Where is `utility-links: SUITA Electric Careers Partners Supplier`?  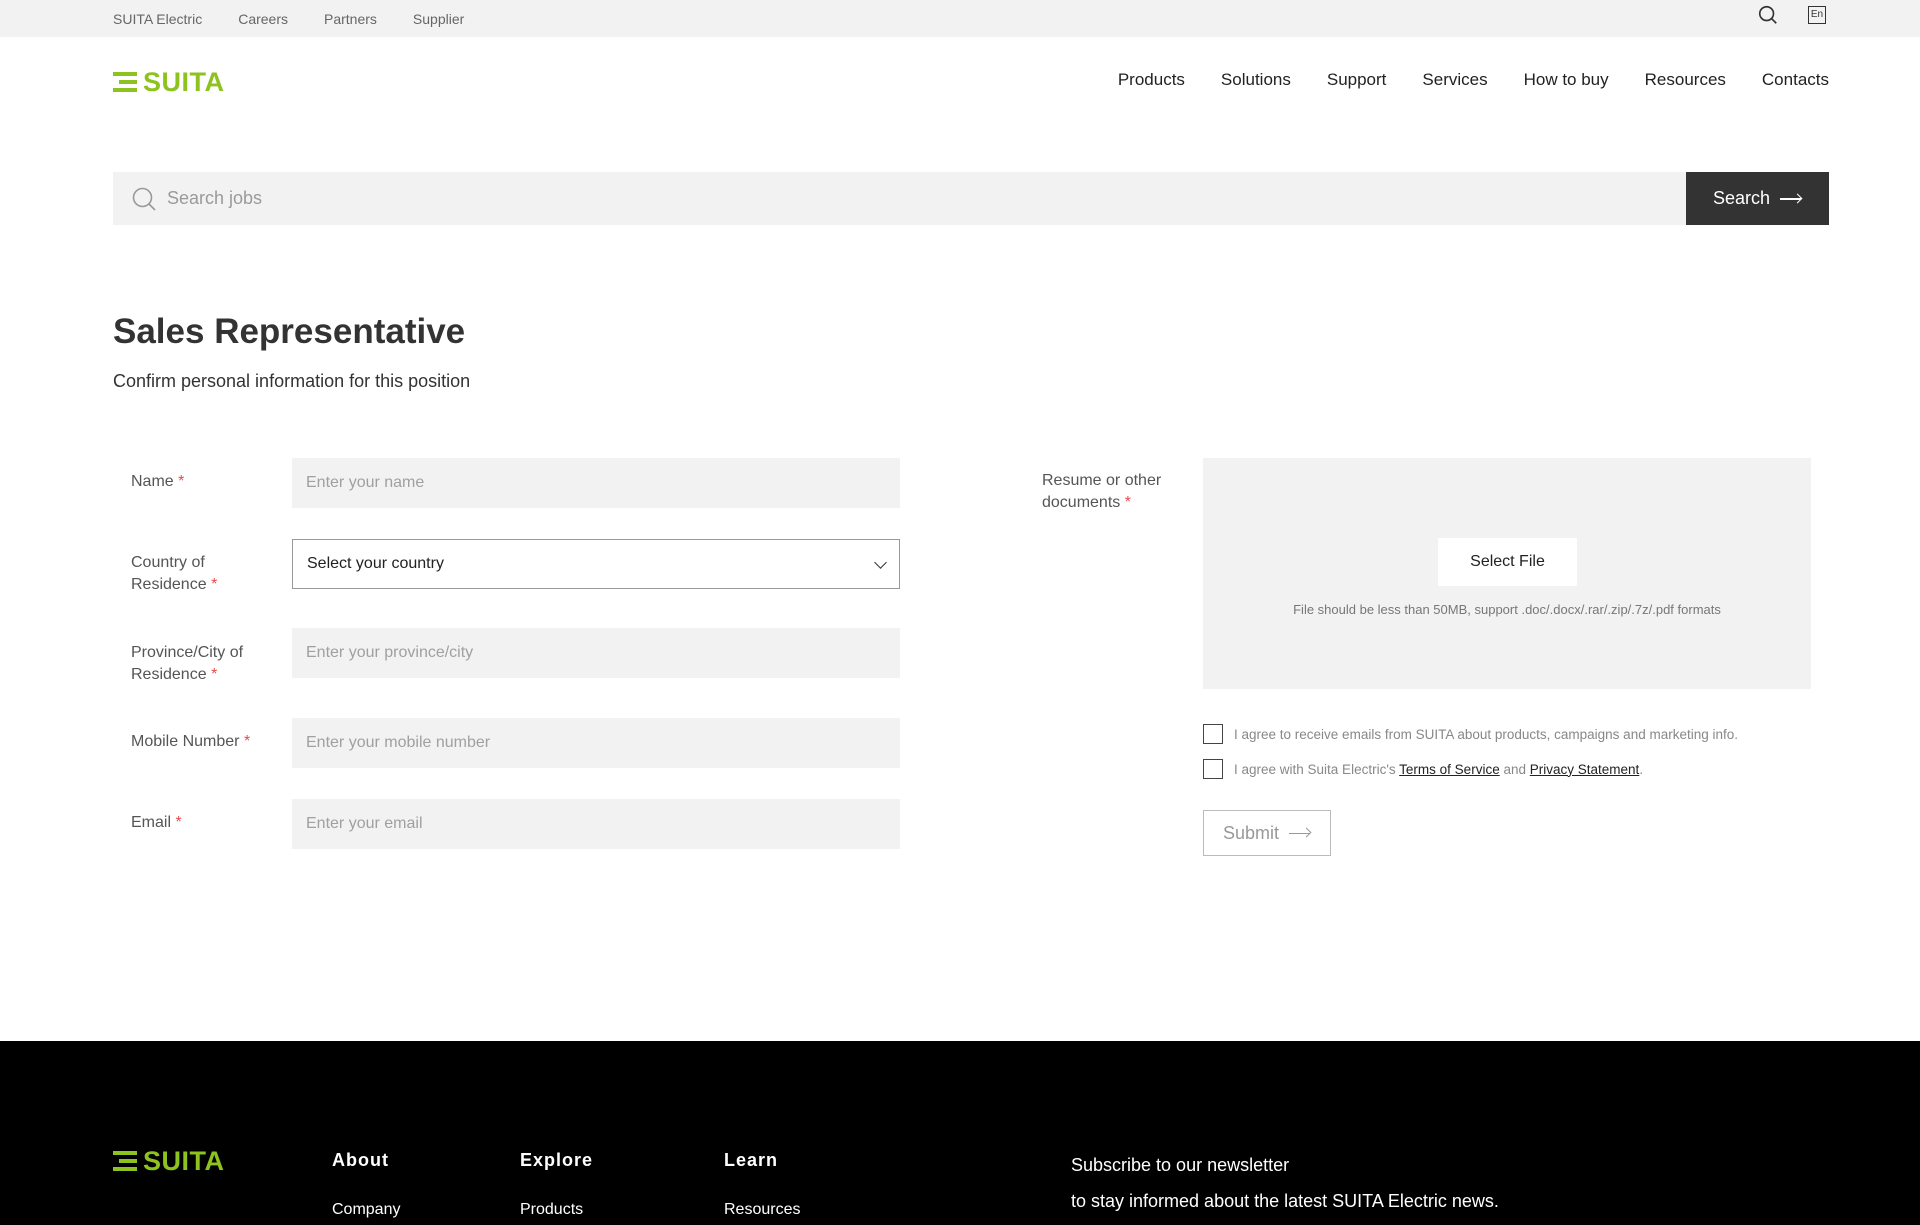
utility-links: SUITA Electric Careers Partners Supplier is located at coordinates (288, 18).